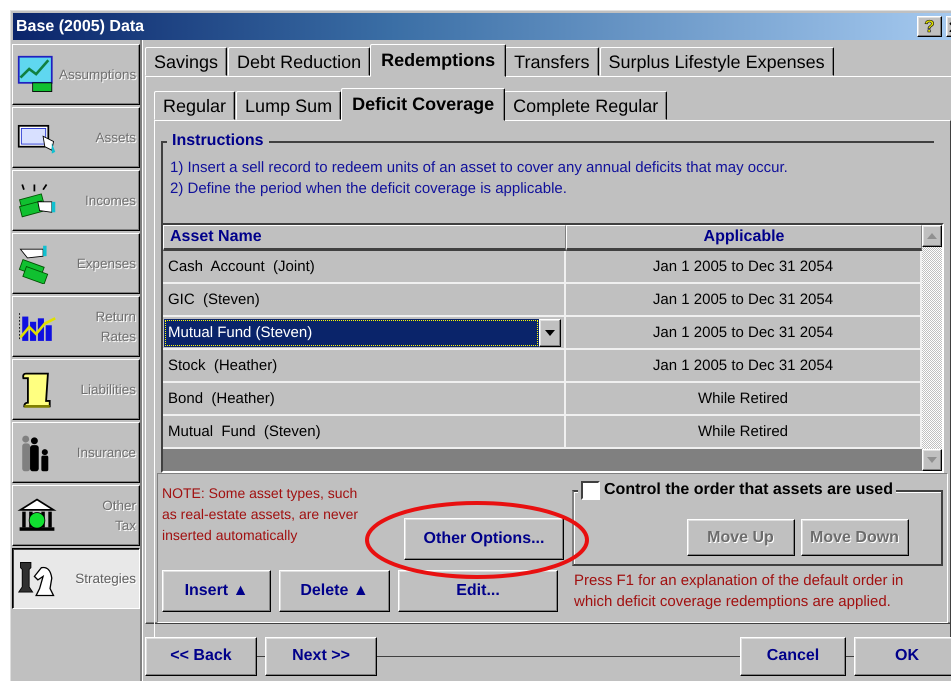 This screenshot has height=681, width=951. What do you see at coordinates (195, 105) in the screenshot?
I see `tab: Regular` at bounding box center [195, 105].